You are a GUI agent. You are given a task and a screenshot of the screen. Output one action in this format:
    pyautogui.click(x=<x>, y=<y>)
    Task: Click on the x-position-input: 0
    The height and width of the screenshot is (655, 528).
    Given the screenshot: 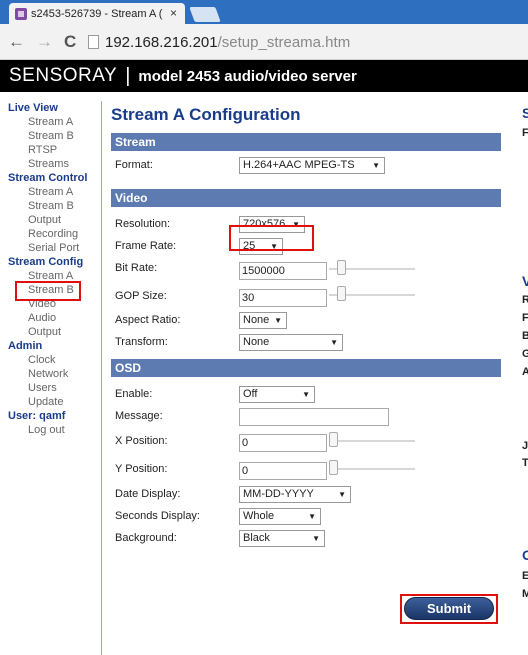 What is the action you would take?
    pyautogui.click(x=283, y=443)
    